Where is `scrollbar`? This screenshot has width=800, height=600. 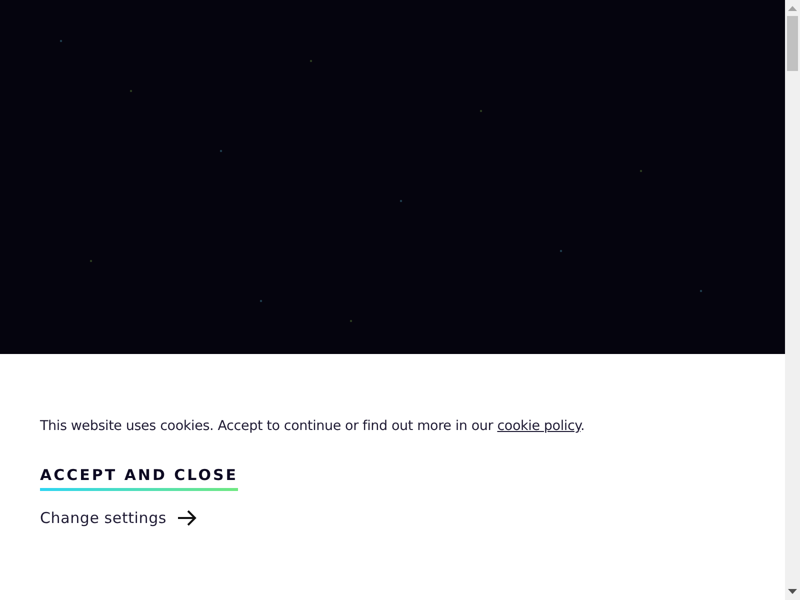 scrollbar is located at coordinates (792, 300).